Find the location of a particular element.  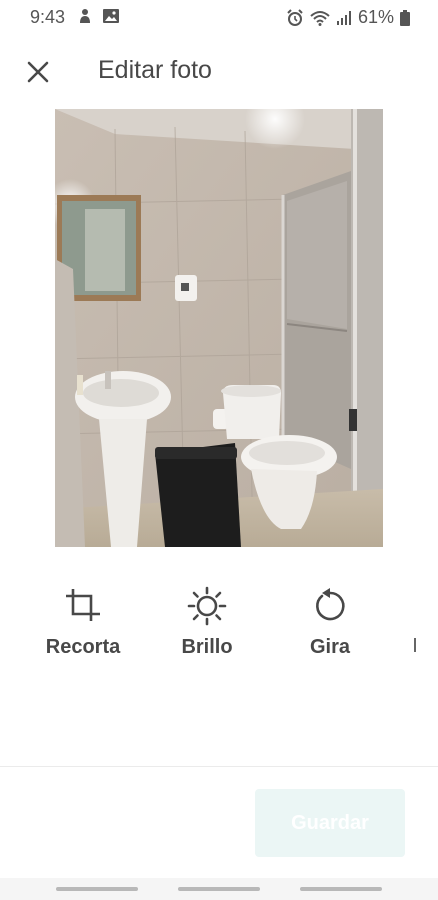

close-button is located at coordinates (38, 72).